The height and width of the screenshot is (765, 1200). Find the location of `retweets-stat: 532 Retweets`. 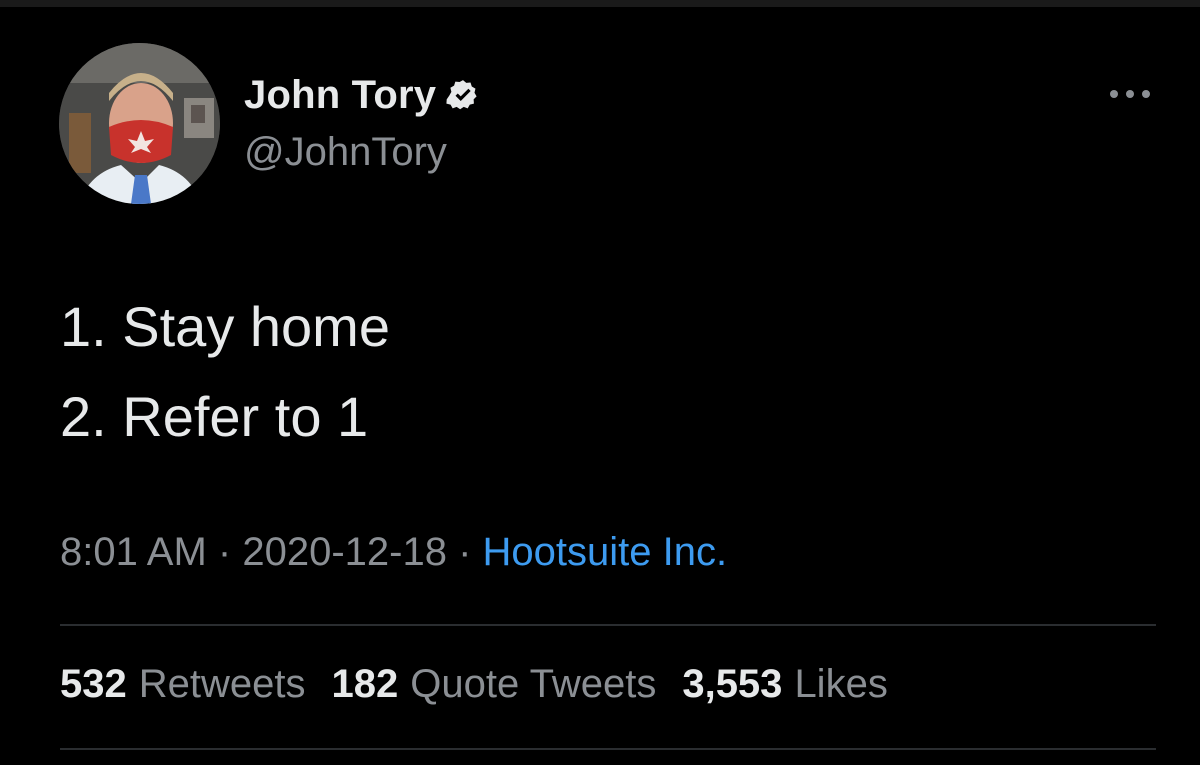

retweets-stat: 532 Retweets is located at coordinates (183, 684).